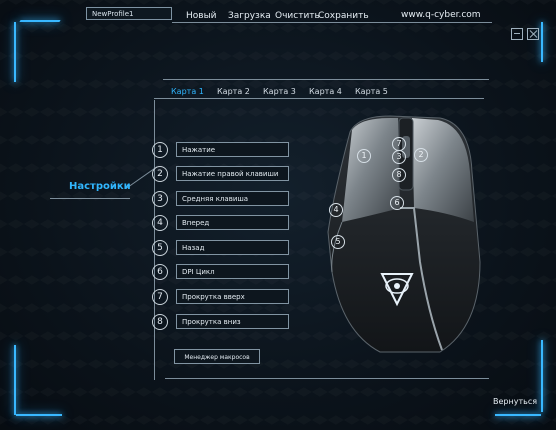 The image size is (556, 430). I want to click on menu-new: Новый, so click(201, 16).